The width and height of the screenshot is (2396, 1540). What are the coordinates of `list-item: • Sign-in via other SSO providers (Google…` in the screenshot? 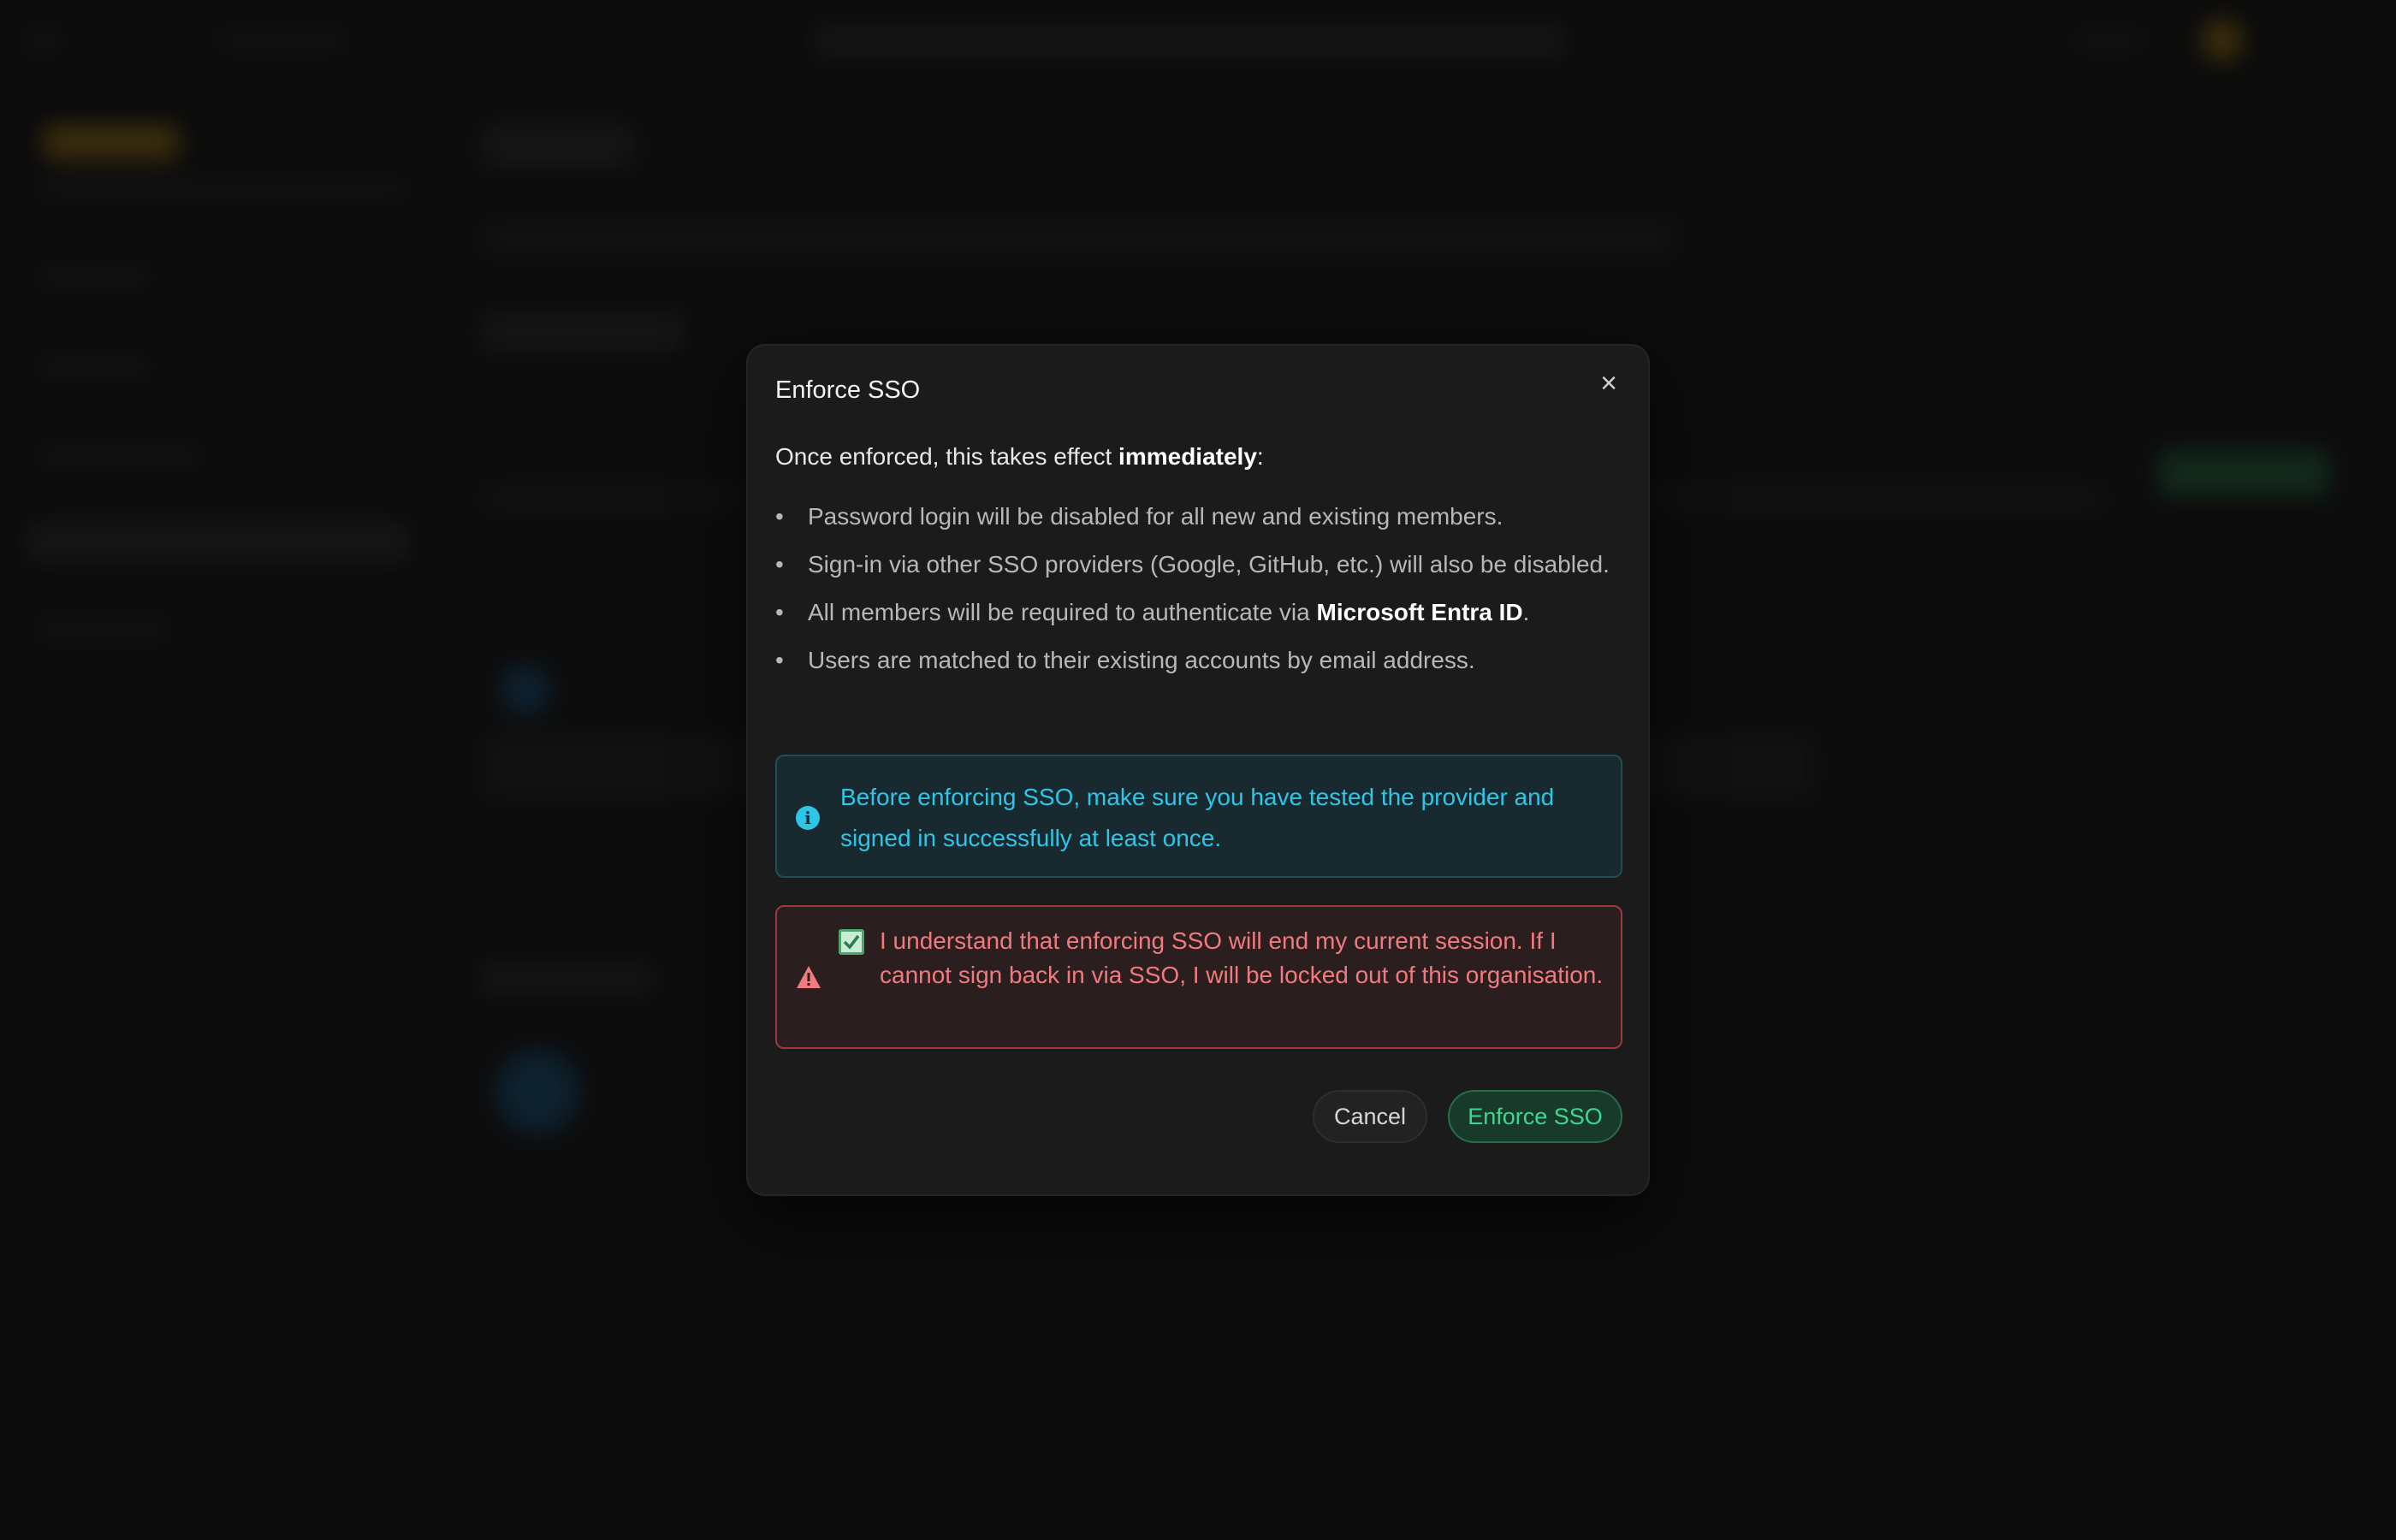 It's located at (1198, 564).